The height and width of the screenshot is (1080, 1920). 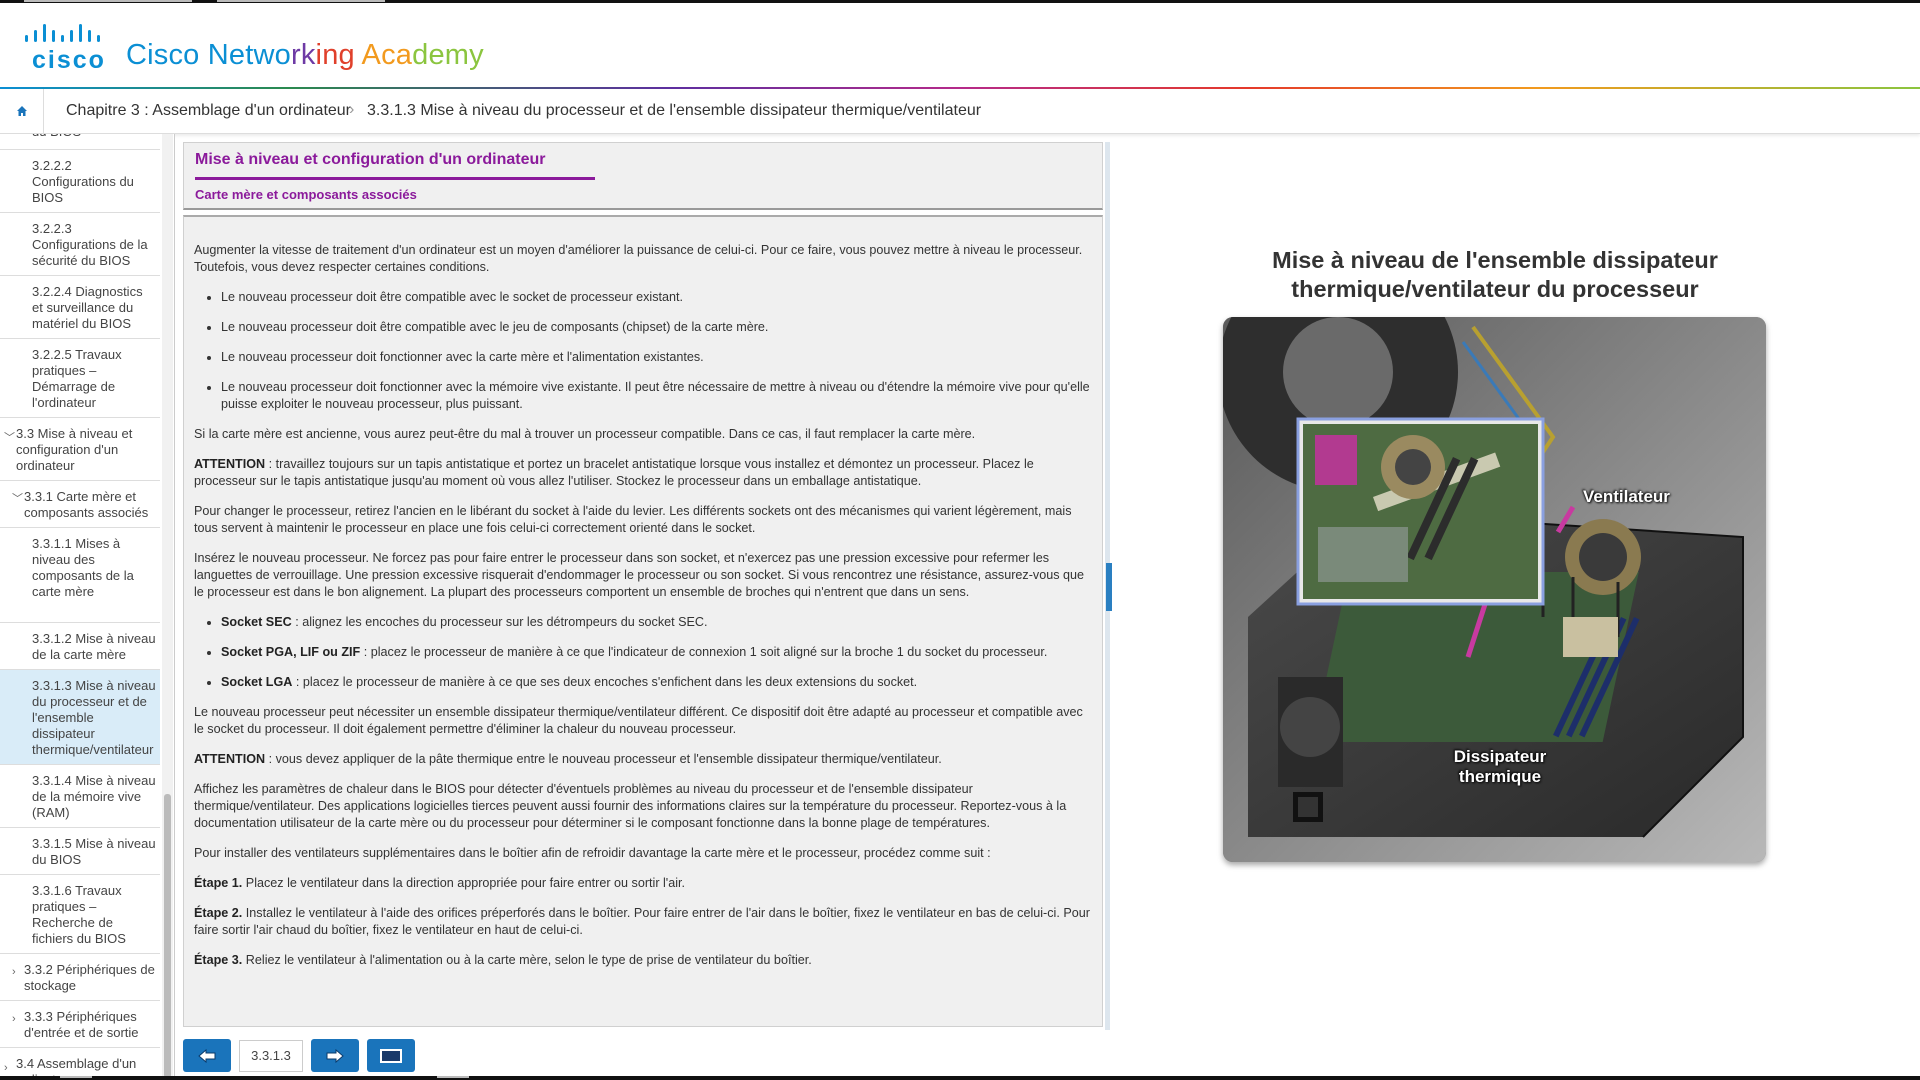 What do you see at coordinates (350, 55) in the screenshot?
I see `brand-segment: g` at bounding box center [350, 55].